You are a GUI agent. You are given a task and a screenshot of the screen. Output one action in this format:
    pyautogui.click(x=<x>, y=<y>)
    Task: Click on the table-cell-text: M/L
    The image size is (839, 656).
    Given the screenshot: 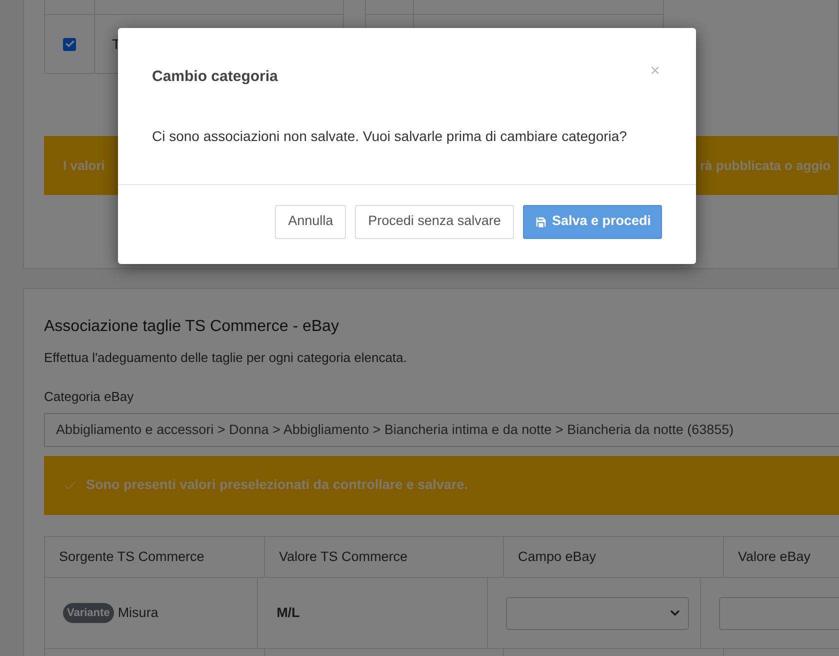 What is the action you would take?
    pyautogui.click(x=288, y=613)
    